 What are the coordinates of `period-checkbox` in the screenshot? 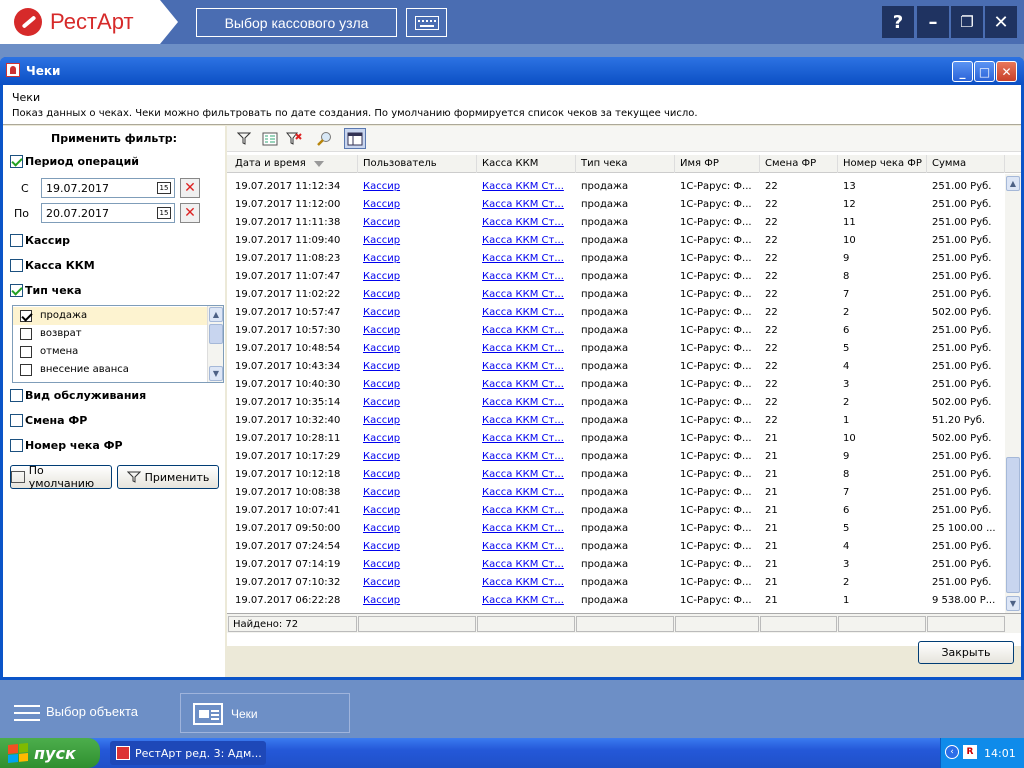 It's located at (16, 161).